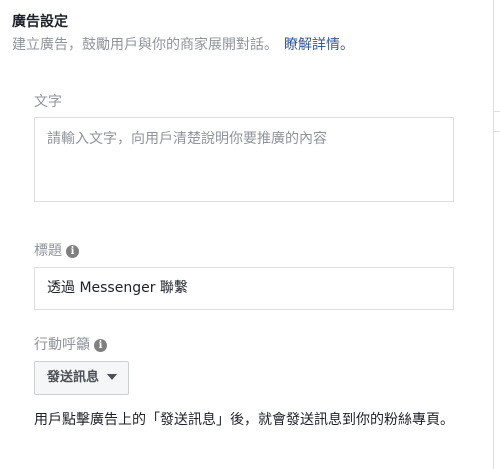 This screenshot has height=469, width=500. What do you see at coordinates (40, 22) in the screenshot?
I see `section-title: 廣告設定` at bounding box center [40, 22].